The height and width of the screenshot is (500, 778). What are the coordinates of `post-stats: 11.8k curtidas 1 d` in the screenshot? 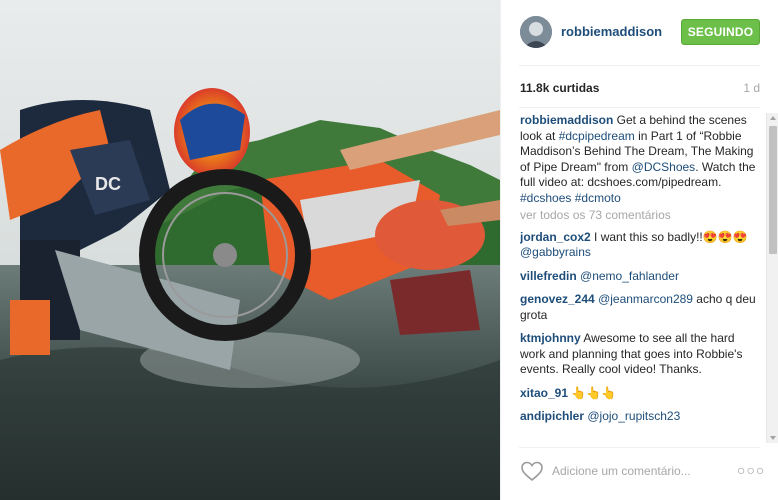 It's located at (640, 90).